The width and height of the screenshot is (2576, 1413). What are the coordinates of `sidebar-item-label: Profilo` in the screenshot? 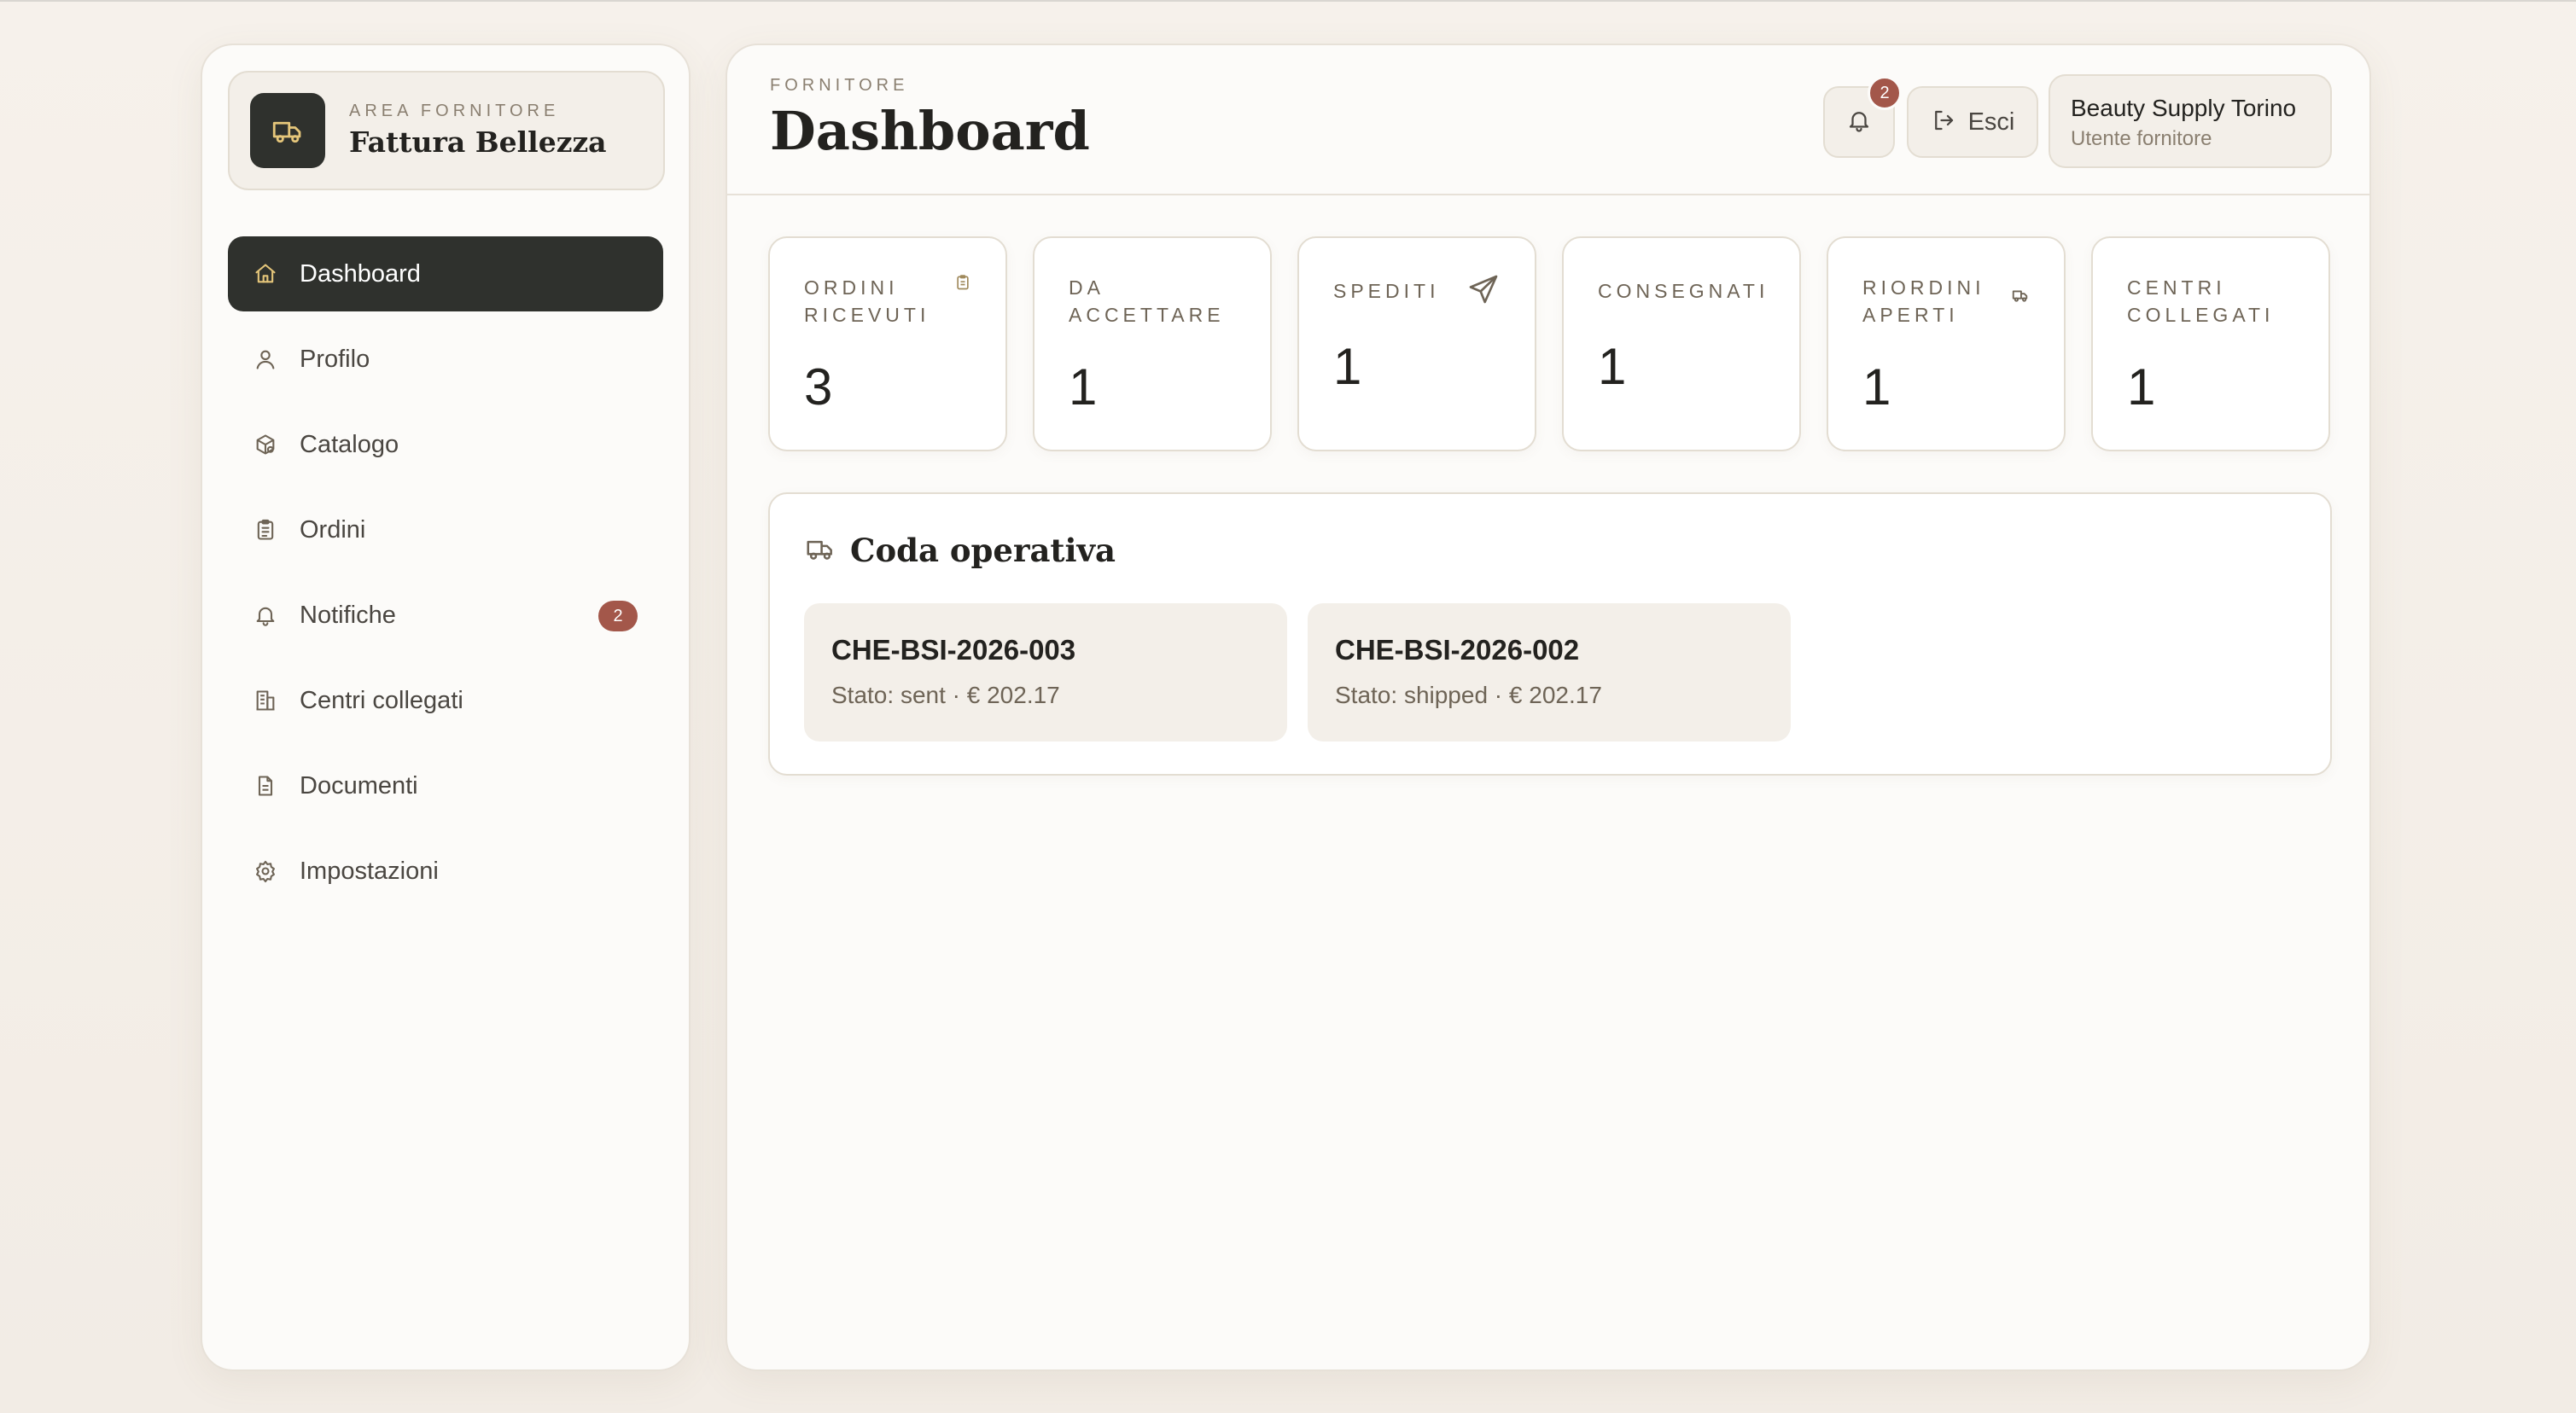 It's located at (335, 359).